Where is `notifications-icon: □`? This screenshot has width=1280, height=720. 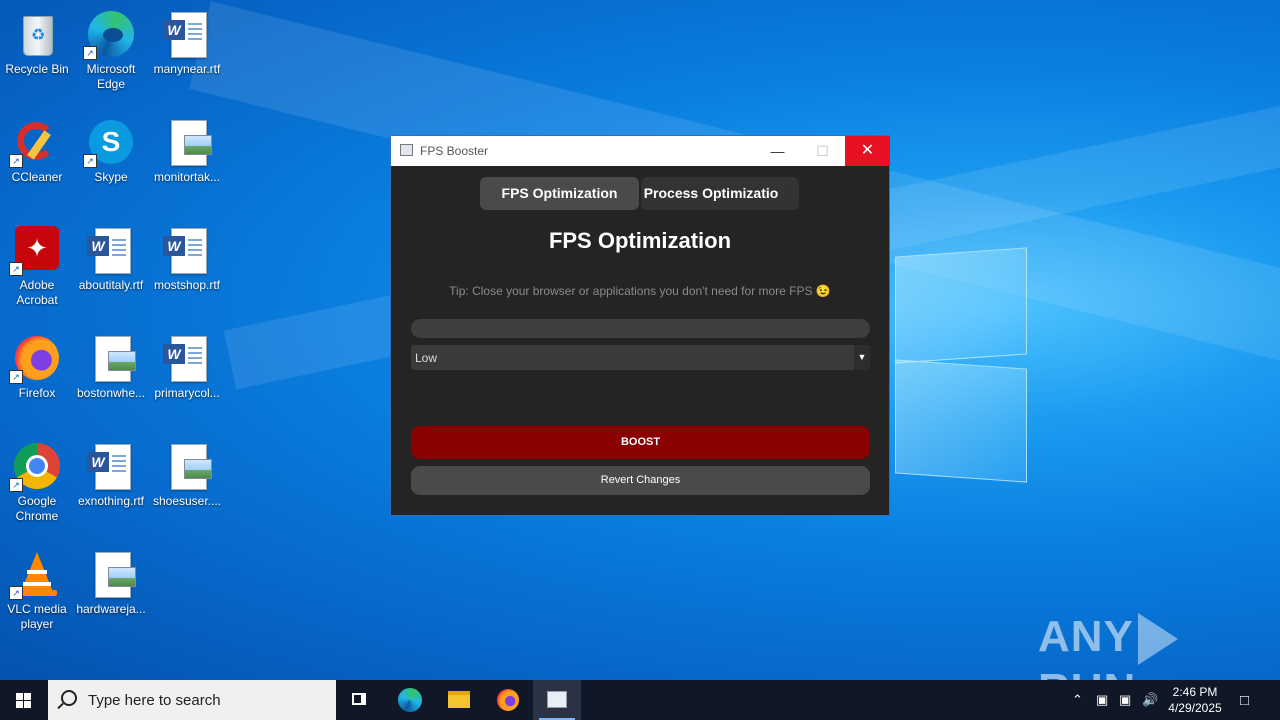 notifications-icon: □ is located at coordinates (1244, 700).